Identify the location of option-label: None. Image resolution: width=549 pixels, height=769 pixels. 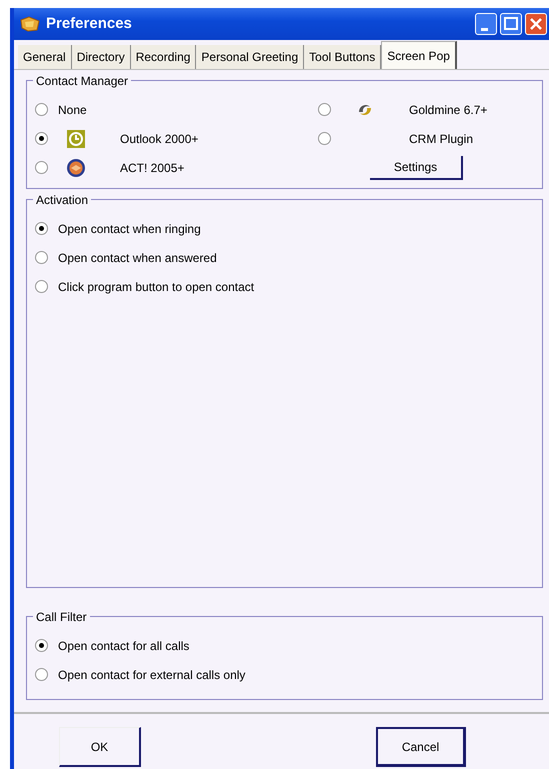
(72, 110).